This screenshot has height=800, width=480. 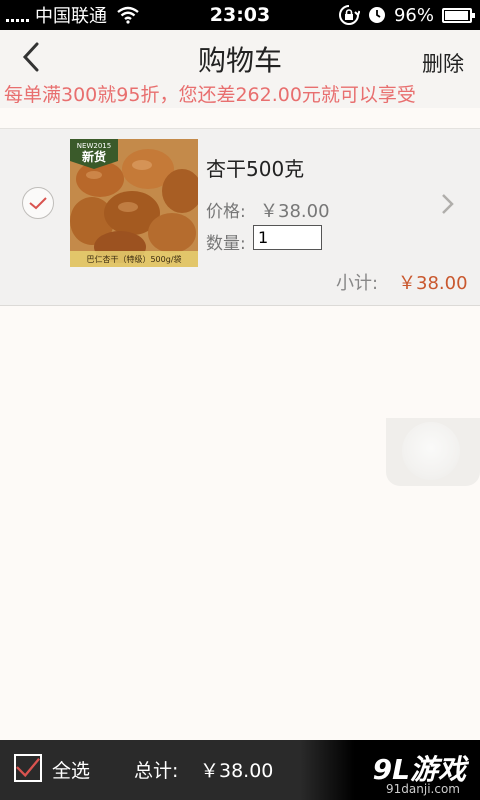 I want to click on product-name: 杏干500克, so click(x=255, y=167).